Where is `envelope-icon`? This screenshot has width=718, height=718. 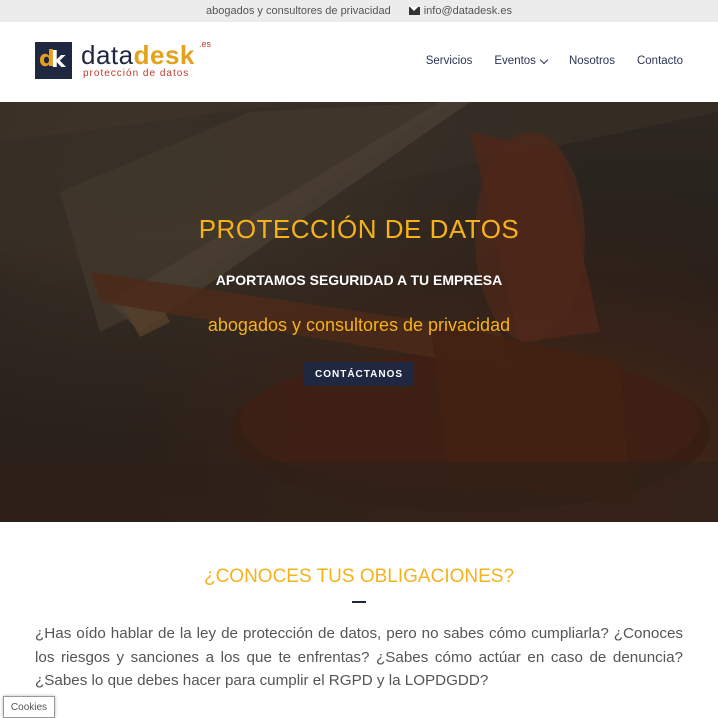 envelope-icon is located at coordinates (414, 11).